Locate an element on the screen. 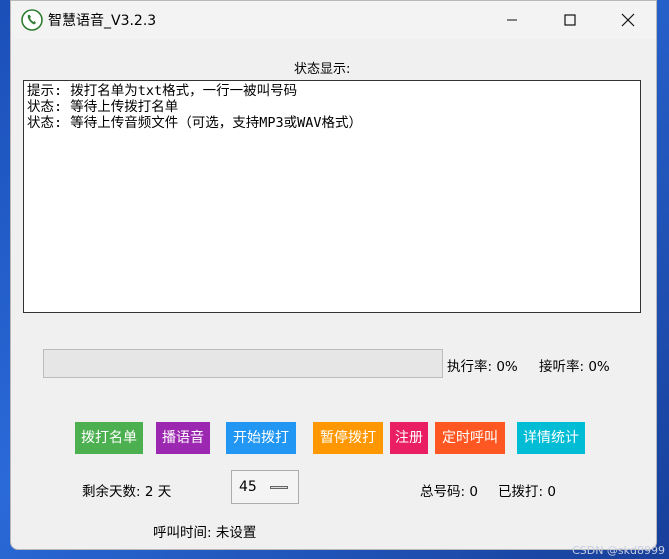  status-line: 状态: 等待上传音频文件（可选，支持MP3或WAV格式） is located at coordinates (195, 123).